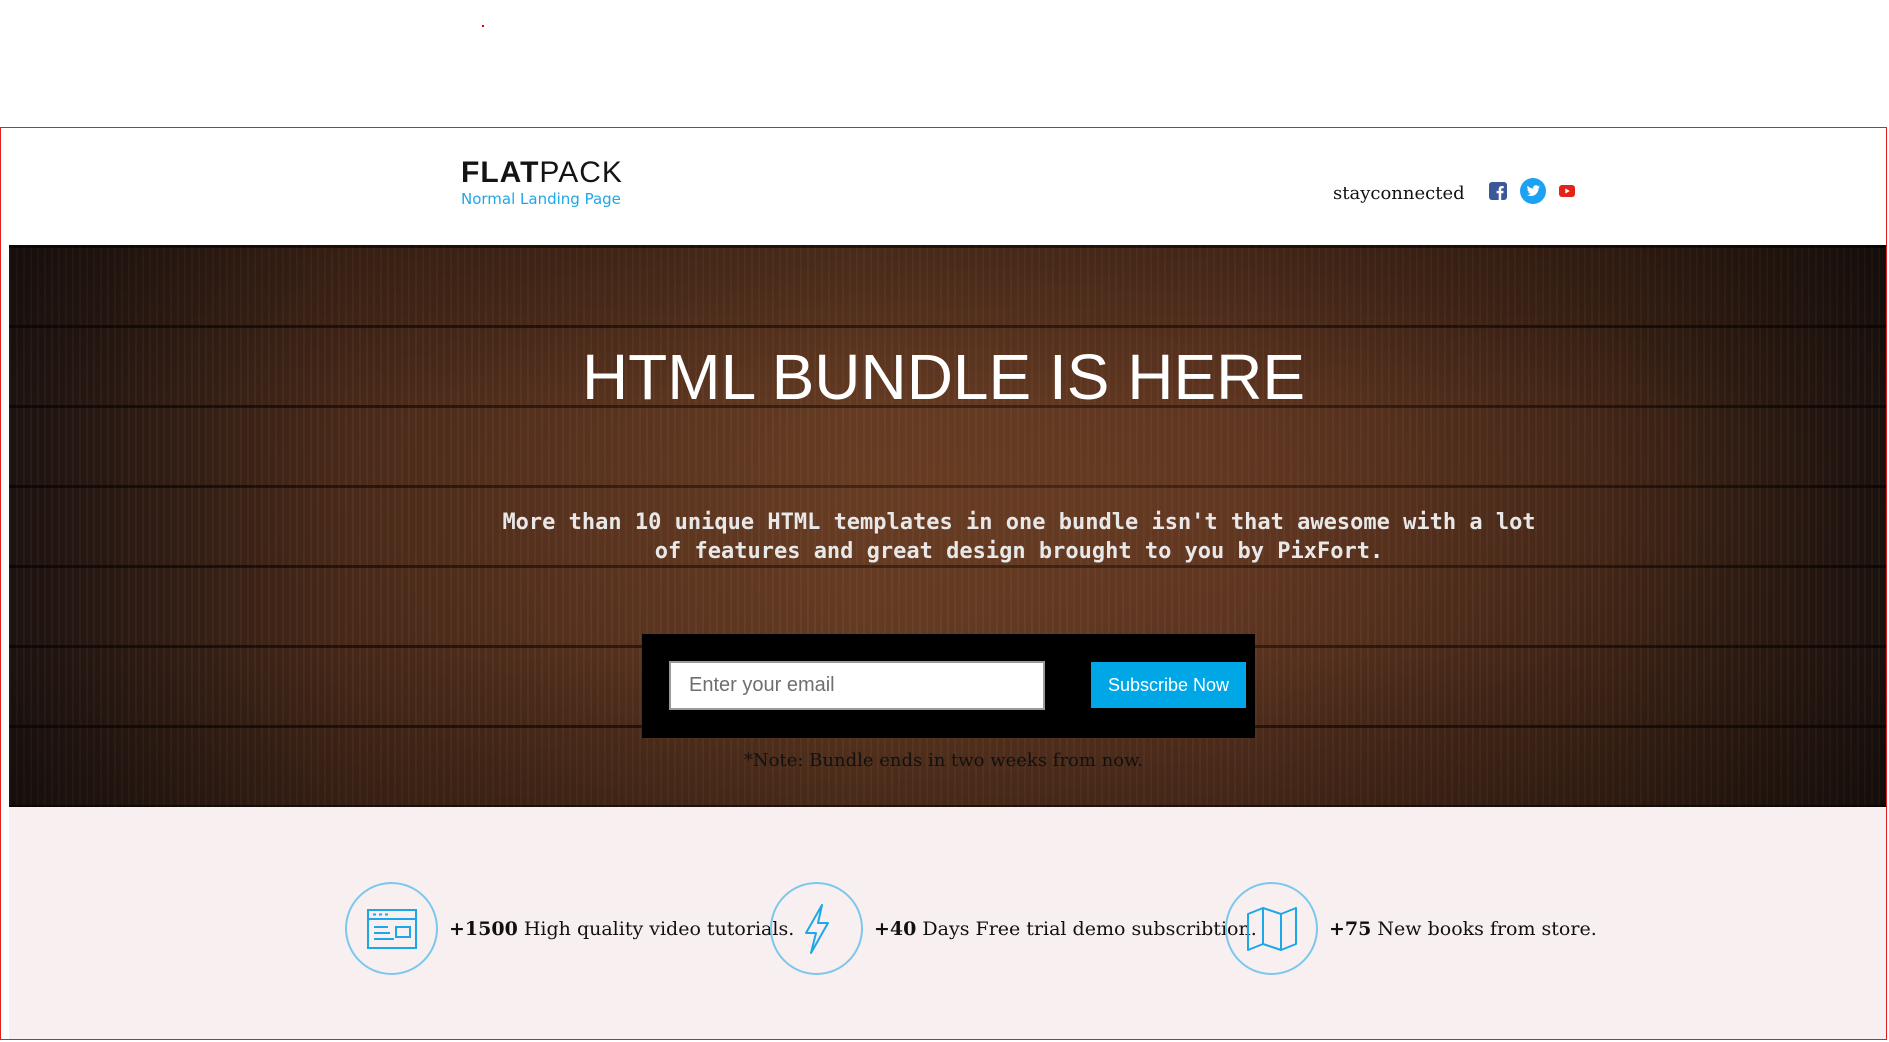  What do you see at coordinates (1566, 193) in the screenshot?
I see `youtube-icon` at bounding box center [1566, 193].